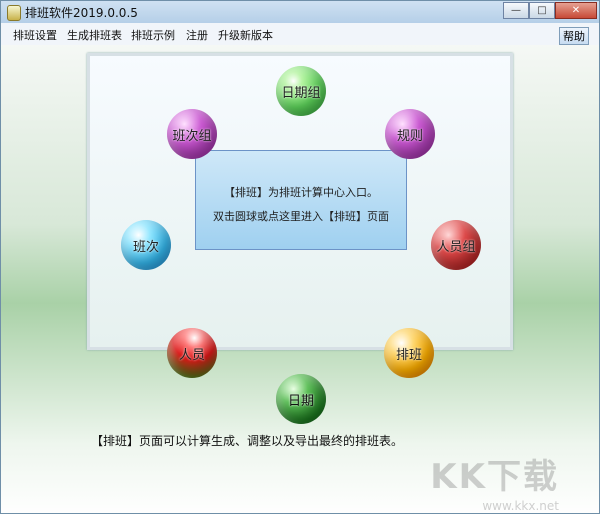 Image resolution: width=600 pixels, height=514 pixels. What do you see at coordinates (94, 35) in the screenshot?
I see `menu-item-generate-schedule: 生成排班表` at bounding box center [94, 35].